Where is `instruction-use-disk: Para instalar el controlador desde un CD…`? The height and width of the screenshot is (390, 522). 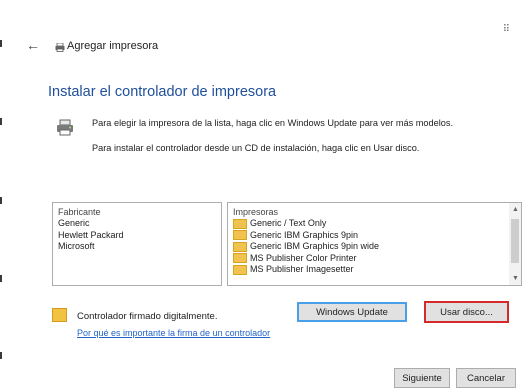 instruction-use-disk: Para instalar el controlador desde un CD… is located at coordinates (256, 148).